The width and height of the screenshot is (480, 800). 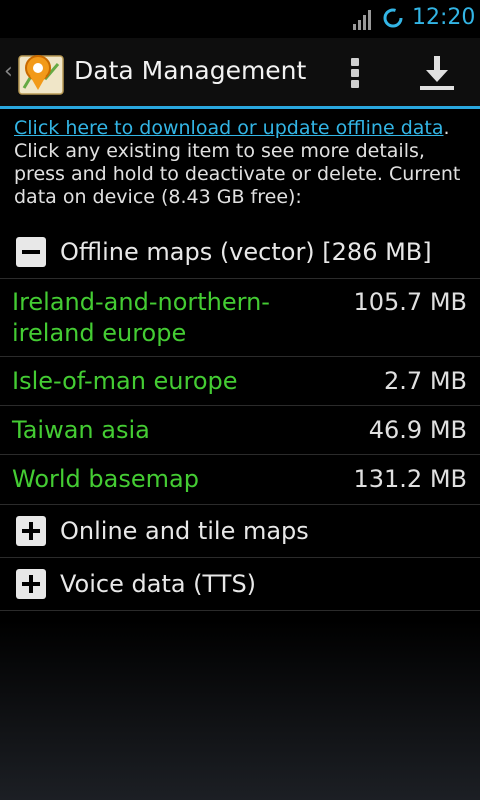 I want to click on group-voice-data: Voice data (TTS), so click(x=240, y=584).